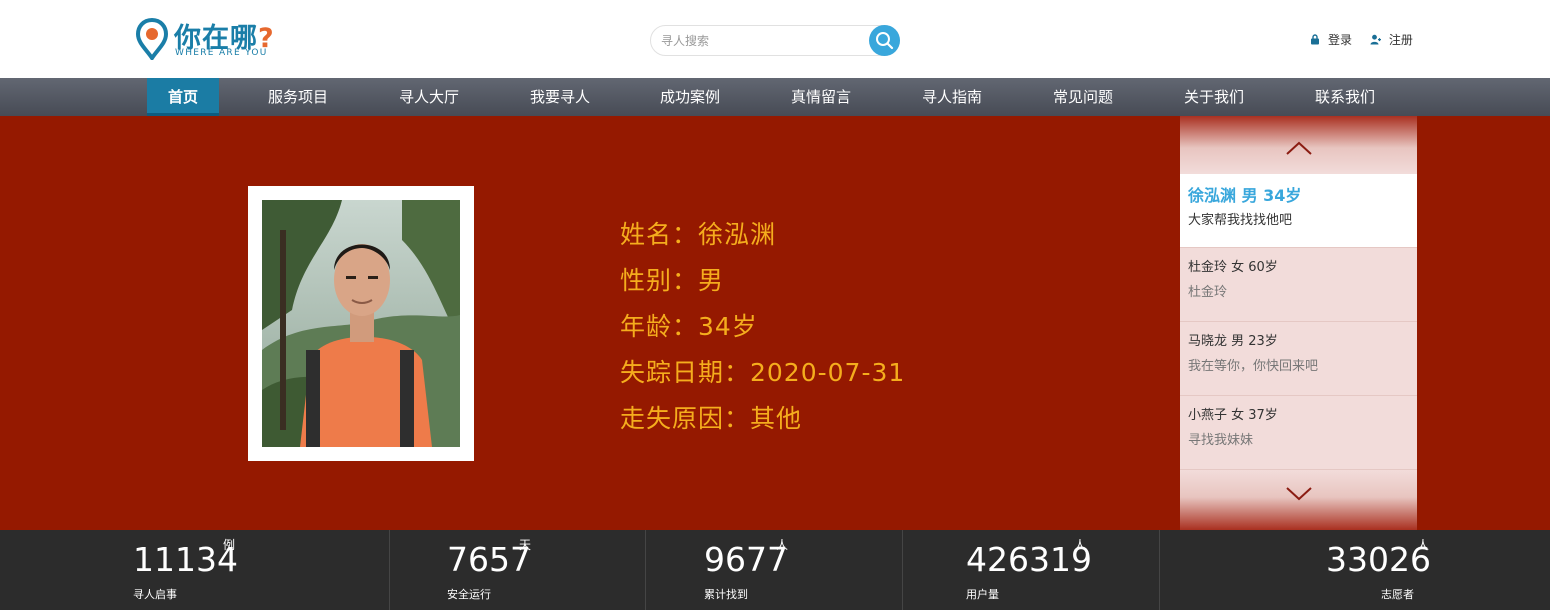 Image resolution: width=1550 pixels, height=610 pixels. Describe the element at coordinates (1345, 97) in the screenshot. I see `nav-item-contact: 联系我们` at that location.